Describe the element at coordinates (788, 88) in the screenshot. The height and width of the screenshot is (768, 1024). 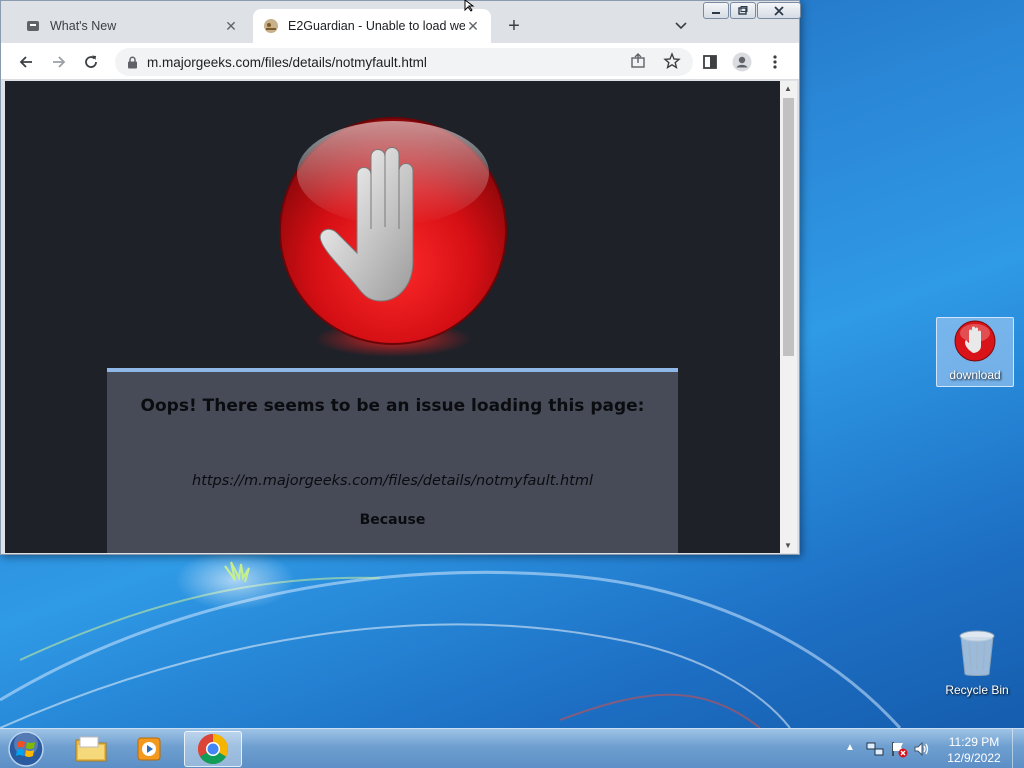
I see `scroll-up-icon: ▲` at that location.